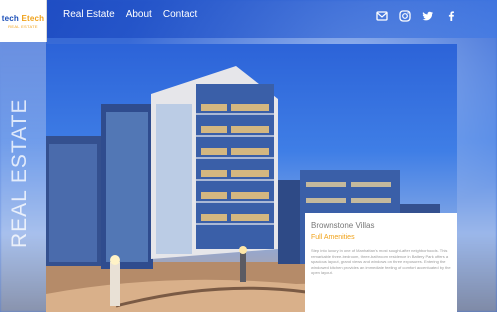  I want to click on logo-name: tech Etech, so click(23, 18).